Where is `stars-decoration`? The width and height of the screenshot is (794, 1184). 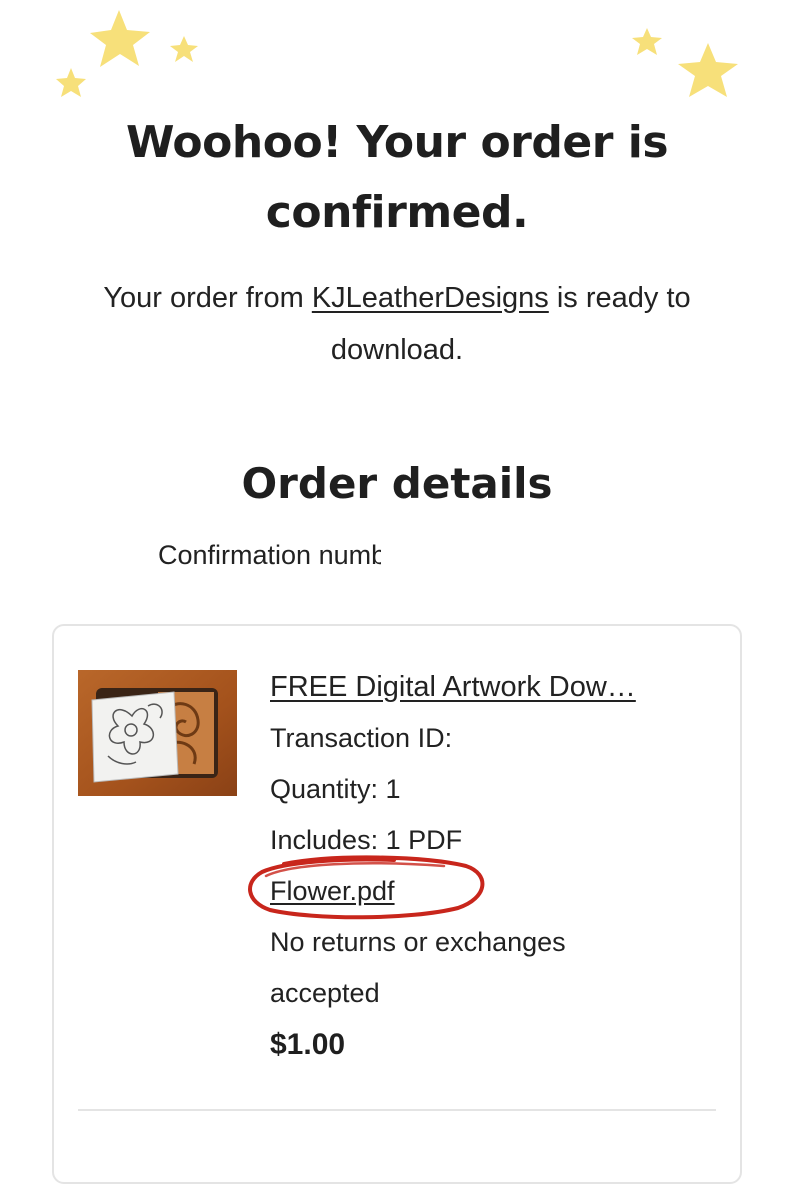
stars-decoration is located at coordinates (397, 53).